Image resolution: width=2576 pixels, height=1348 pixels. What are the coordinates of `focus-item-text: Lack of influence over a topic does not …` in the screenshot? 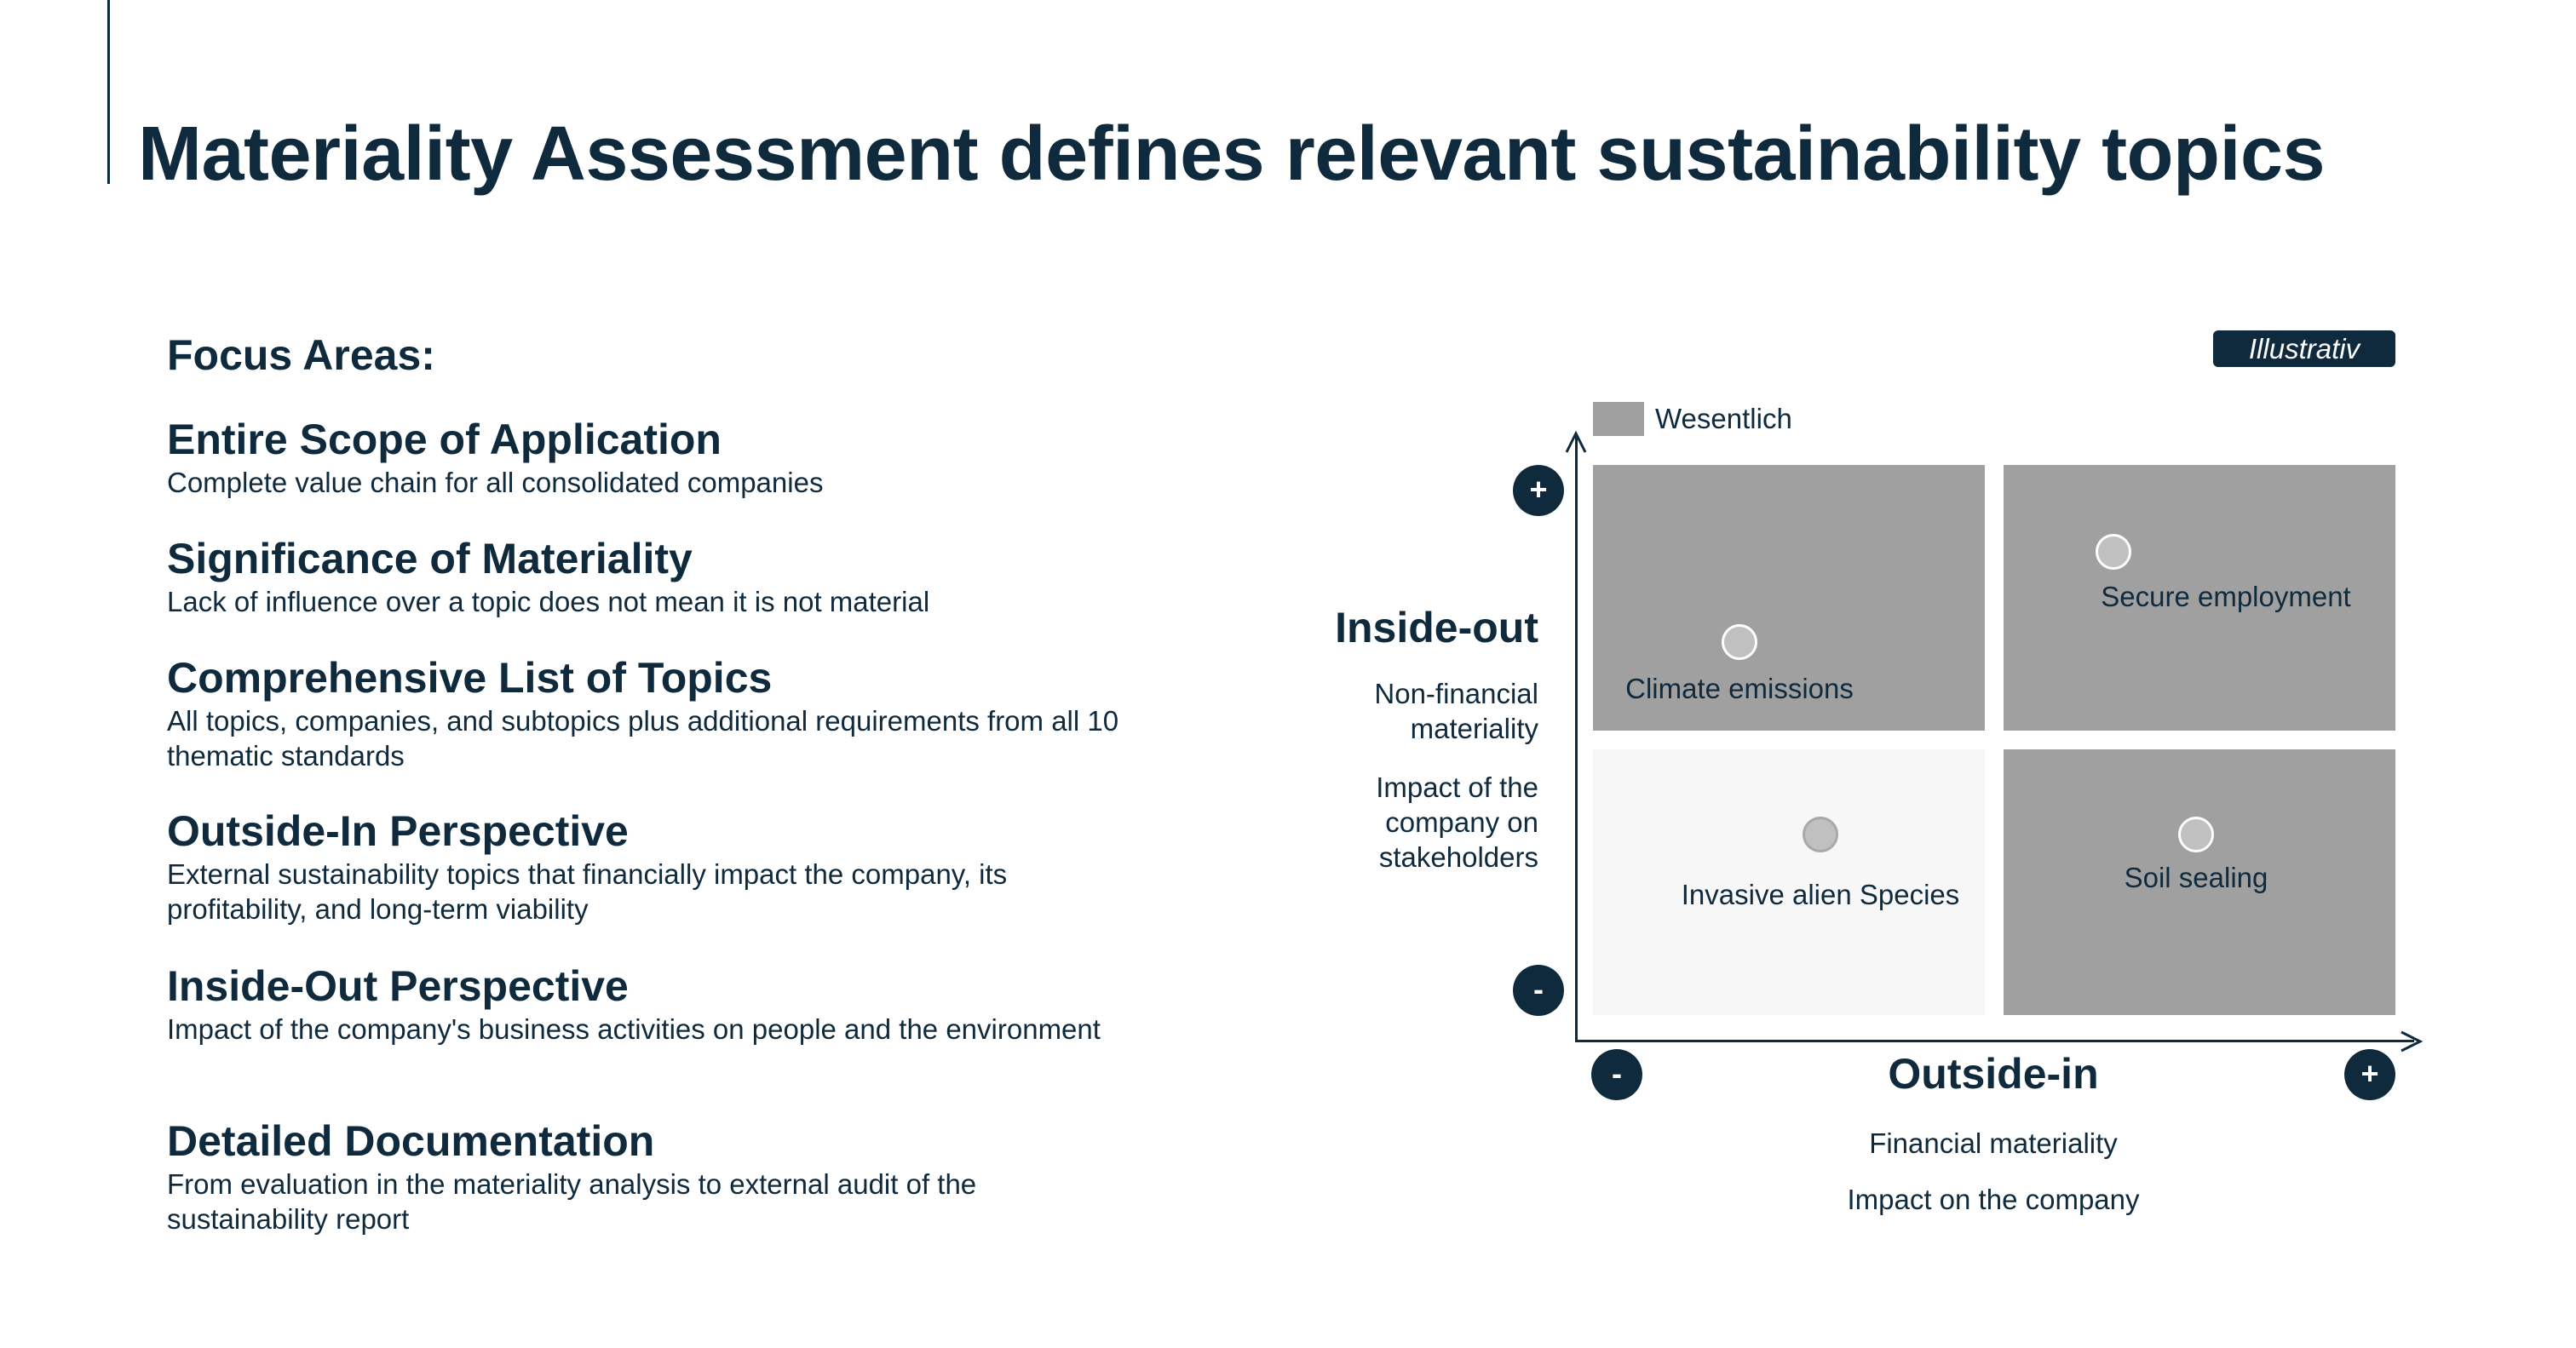 It's located at (548, 602).